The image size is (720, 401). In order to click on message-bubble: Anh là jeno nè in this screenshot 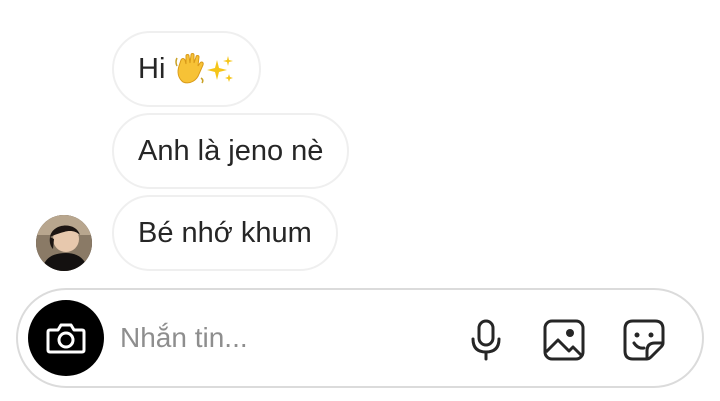, I will do `click(231, 151)`.